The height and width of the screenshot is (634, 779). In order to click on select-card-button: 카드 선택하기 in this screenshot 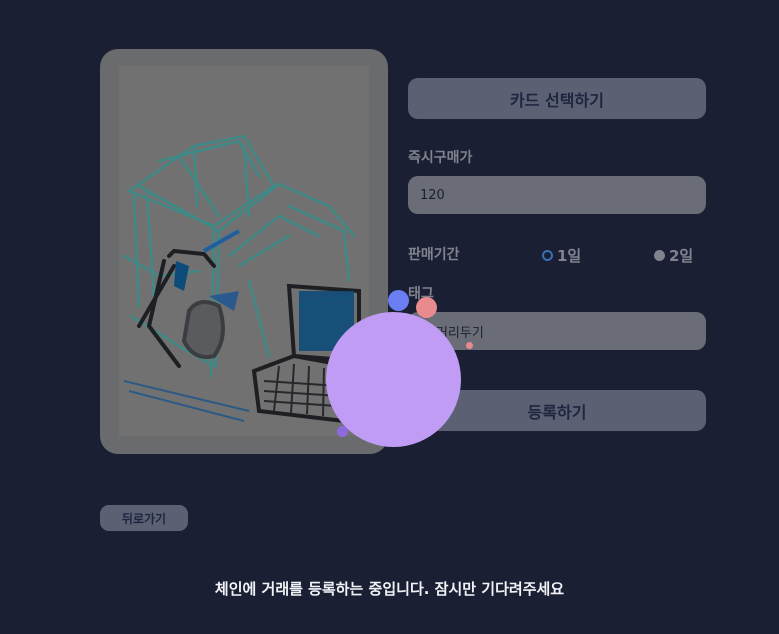, I will do `click(557, 98)`.